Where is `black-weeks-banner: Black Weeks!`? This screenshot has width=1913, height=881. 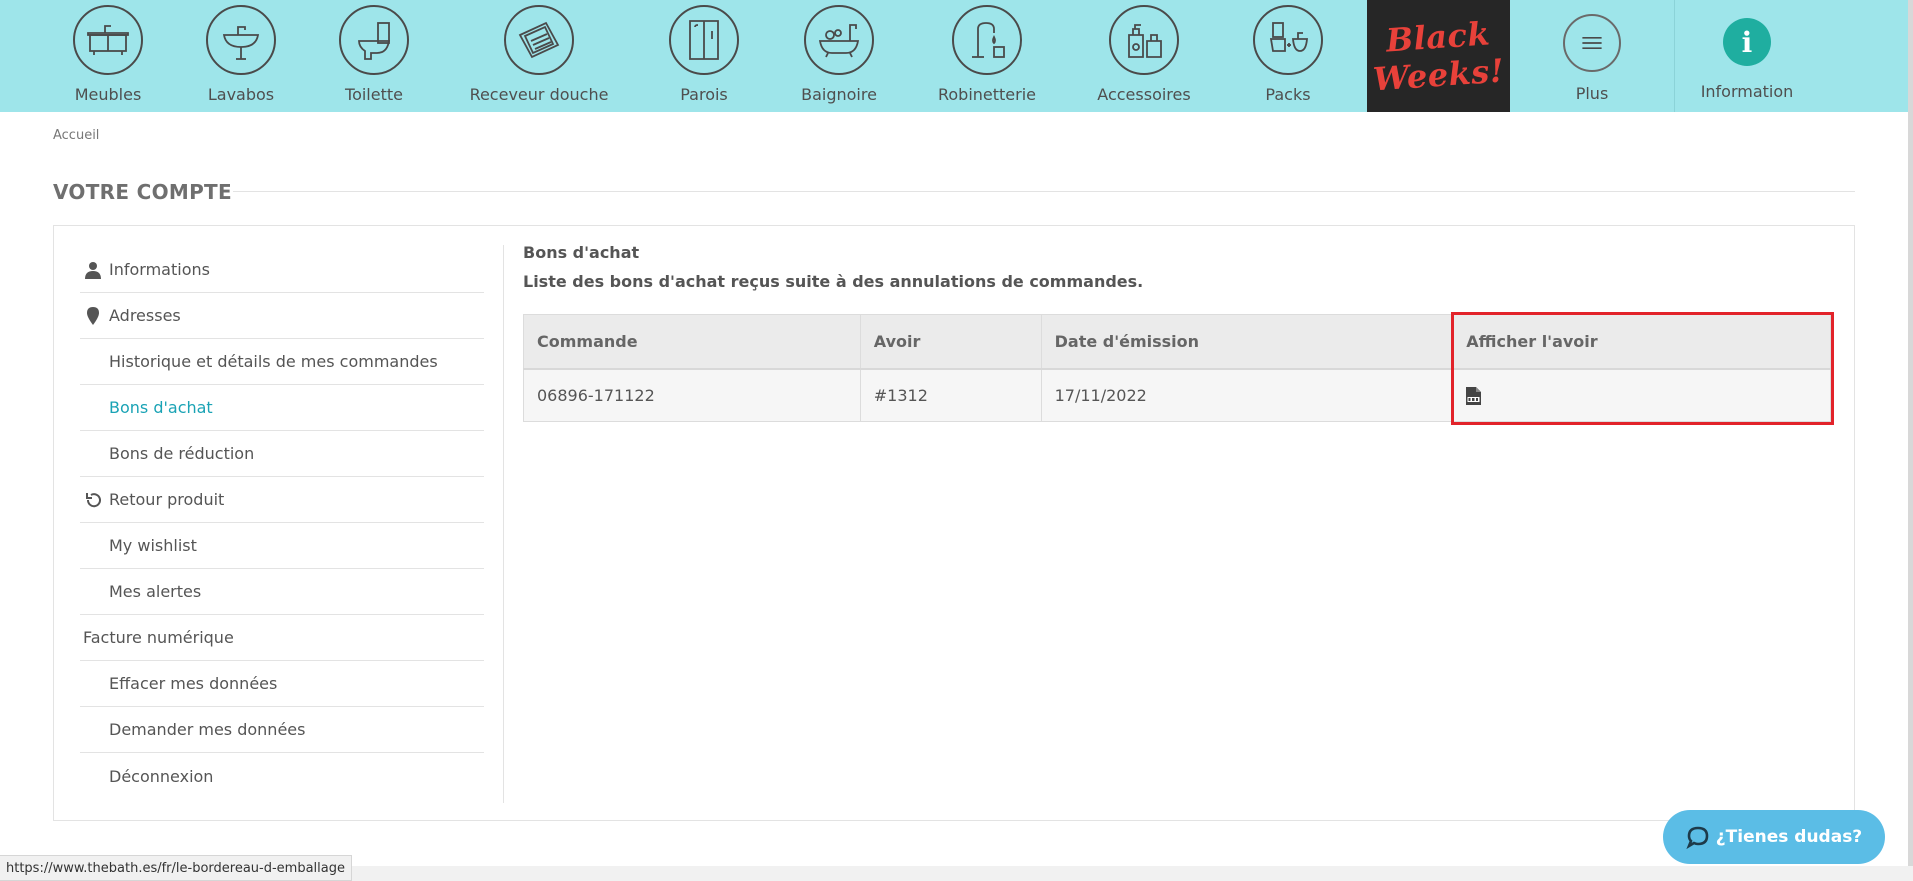 black-weeks-banner: Black Weeks! is located at coordinates (1438, 56).